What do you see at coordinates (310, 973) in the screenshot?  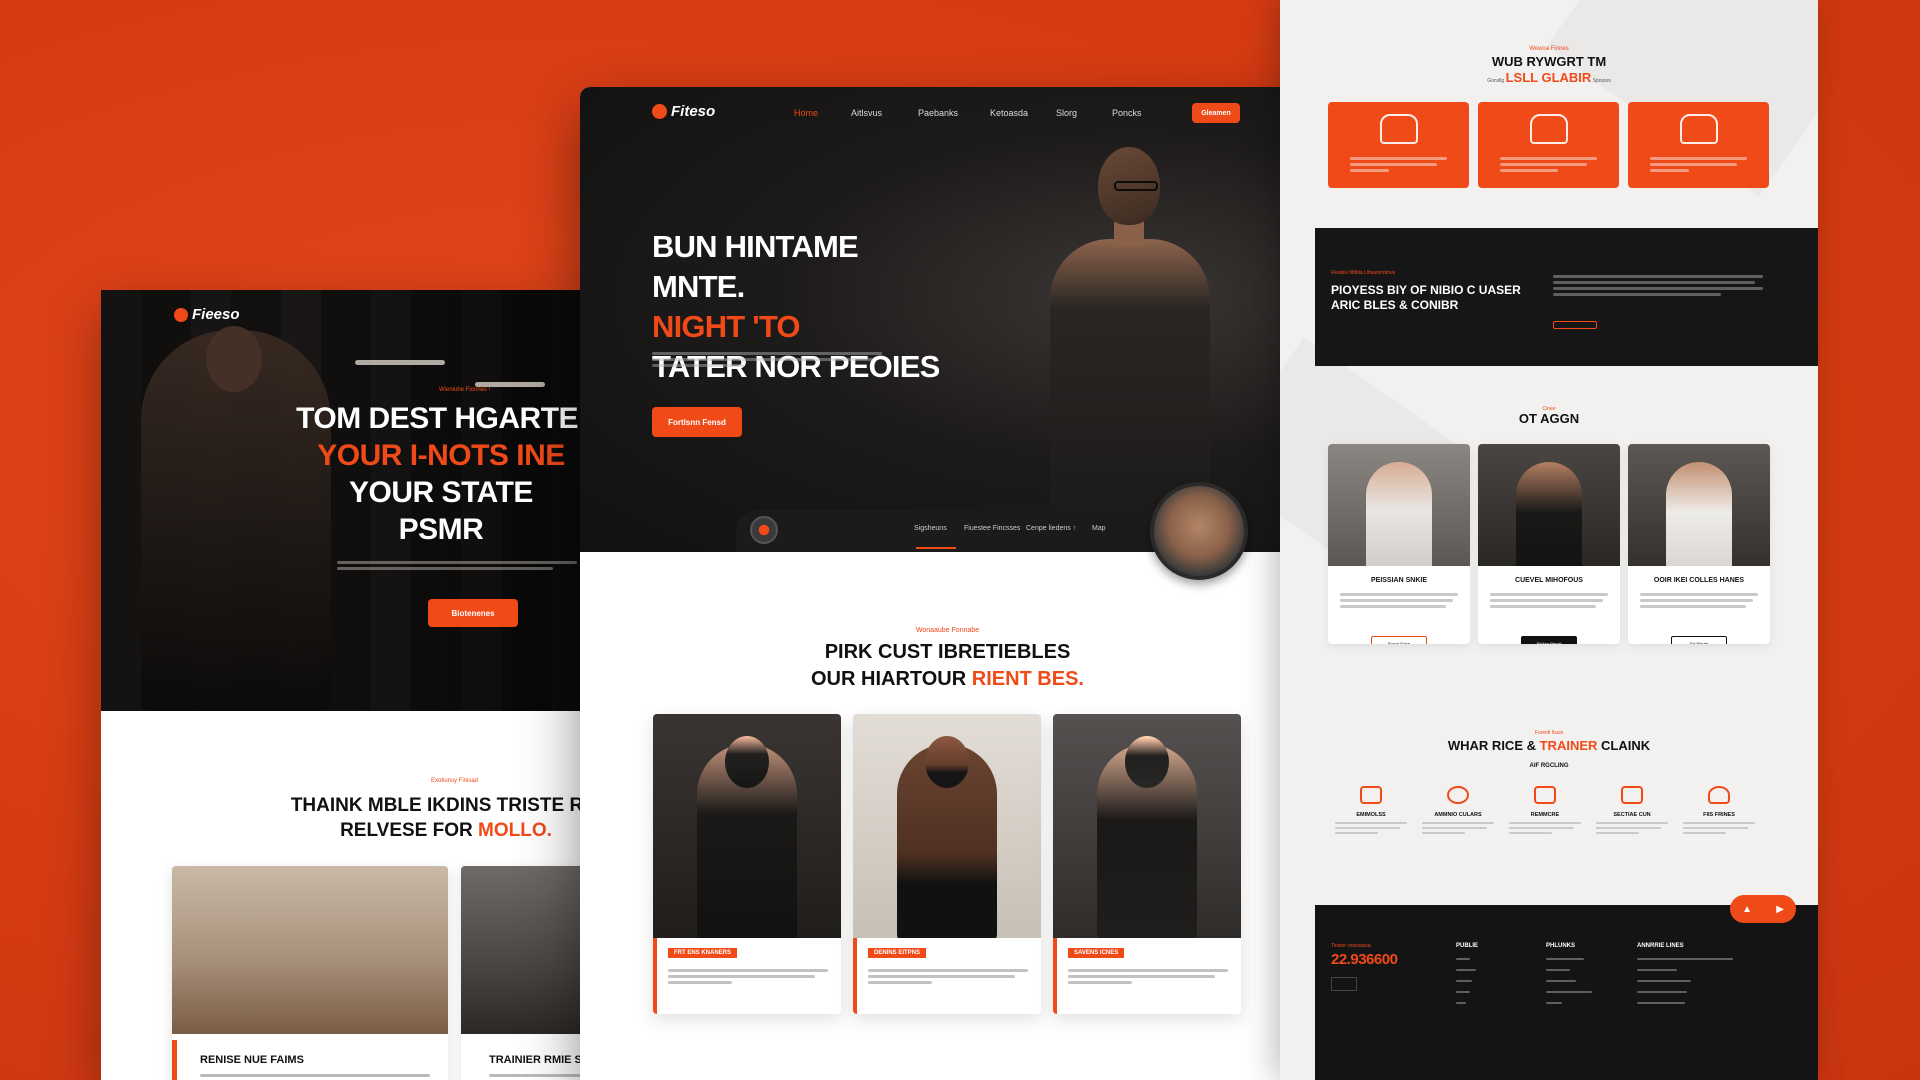 I see `left-program-card: RENISE NUE FAIMS` at bounding box center [310, 973].